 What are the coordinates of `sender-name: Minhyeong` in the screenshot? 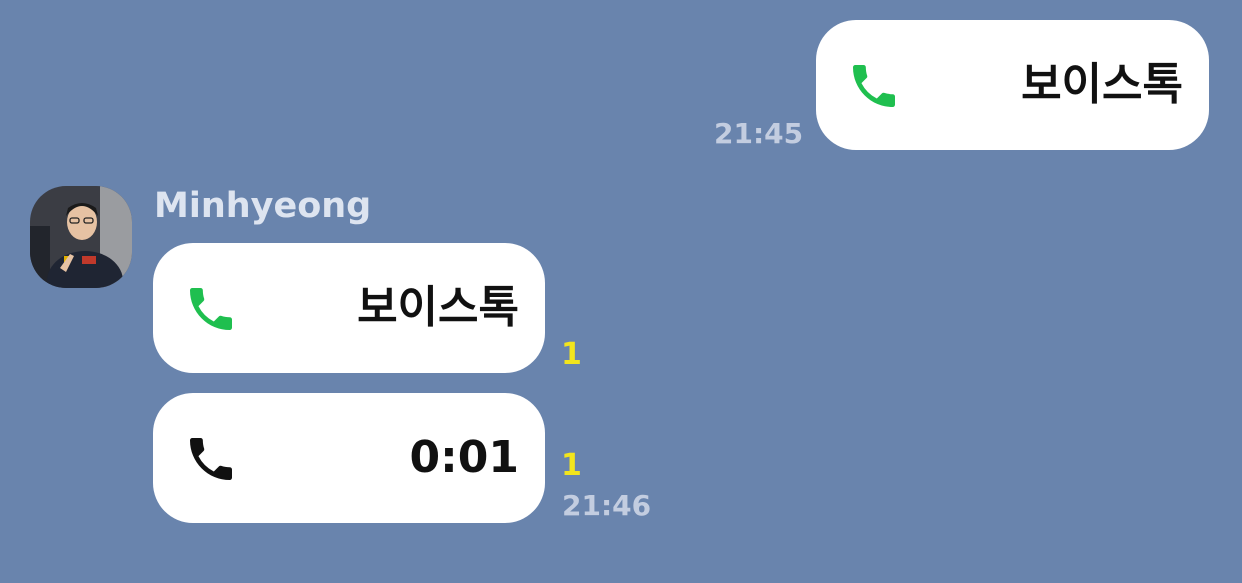 It's located at (263, 206).